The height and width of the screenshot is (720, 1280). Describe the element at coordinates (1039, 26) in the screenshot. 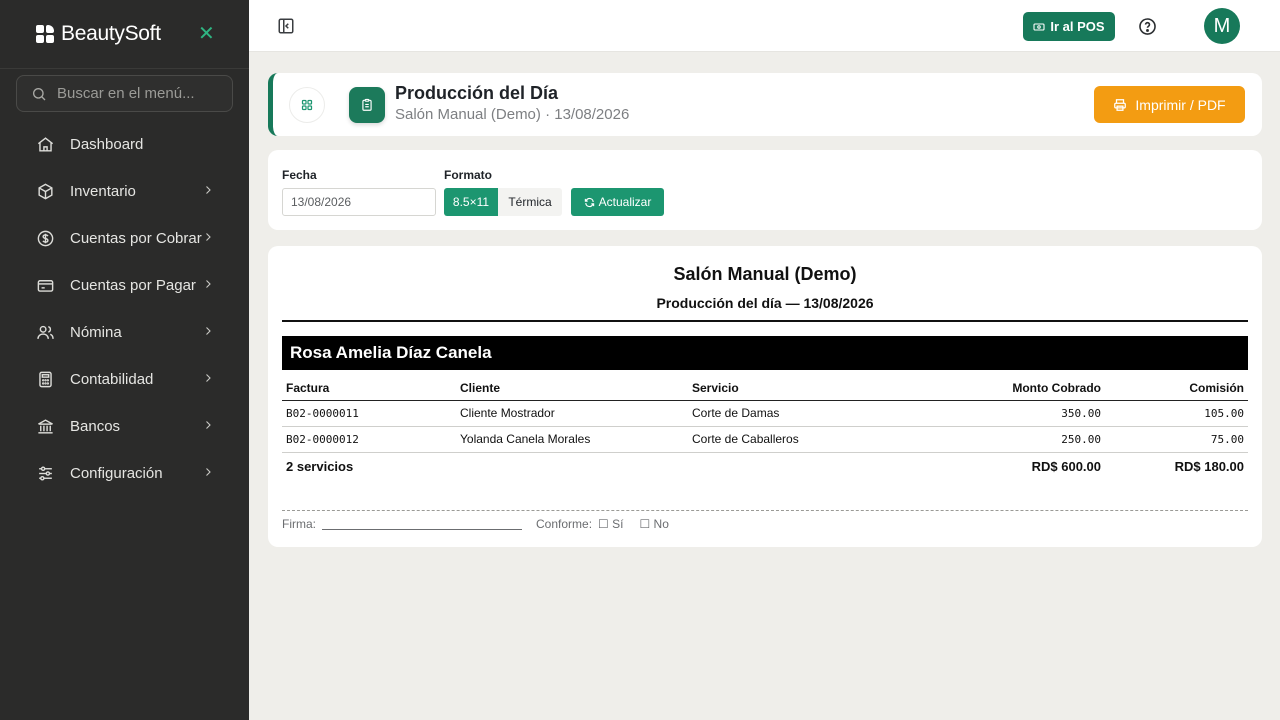

I see `cash-icon` at that location.